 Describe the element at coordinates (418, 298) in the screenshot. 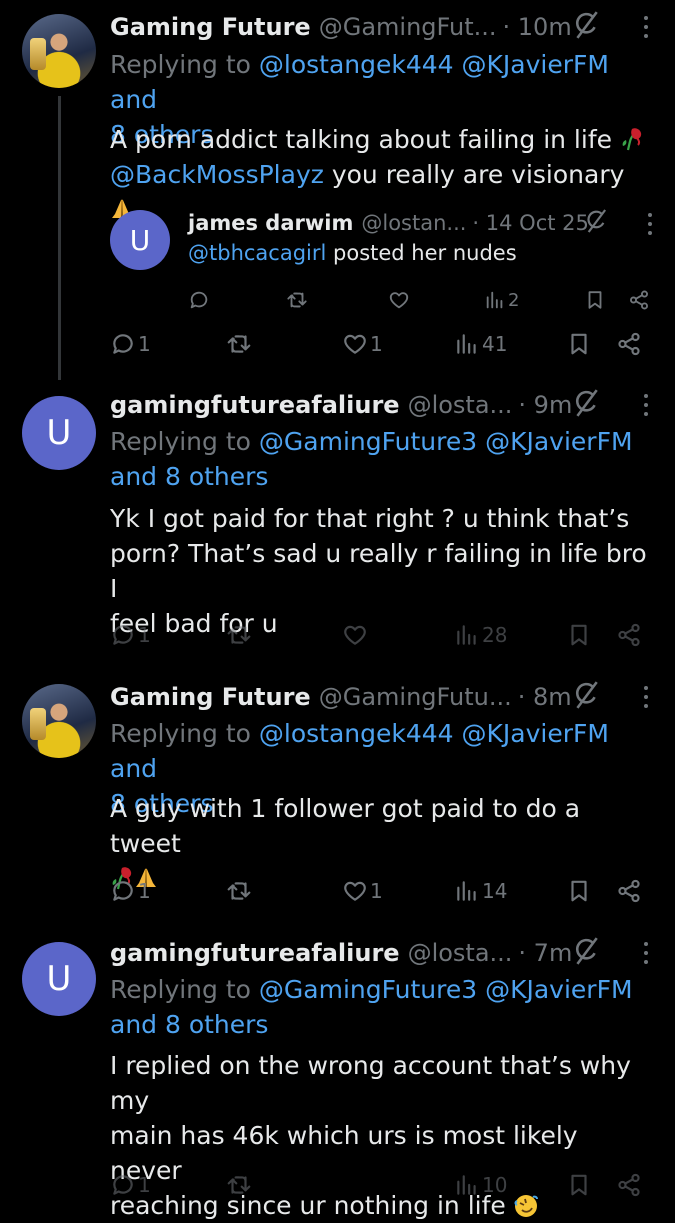

I see `action-bar: 2` at that location.